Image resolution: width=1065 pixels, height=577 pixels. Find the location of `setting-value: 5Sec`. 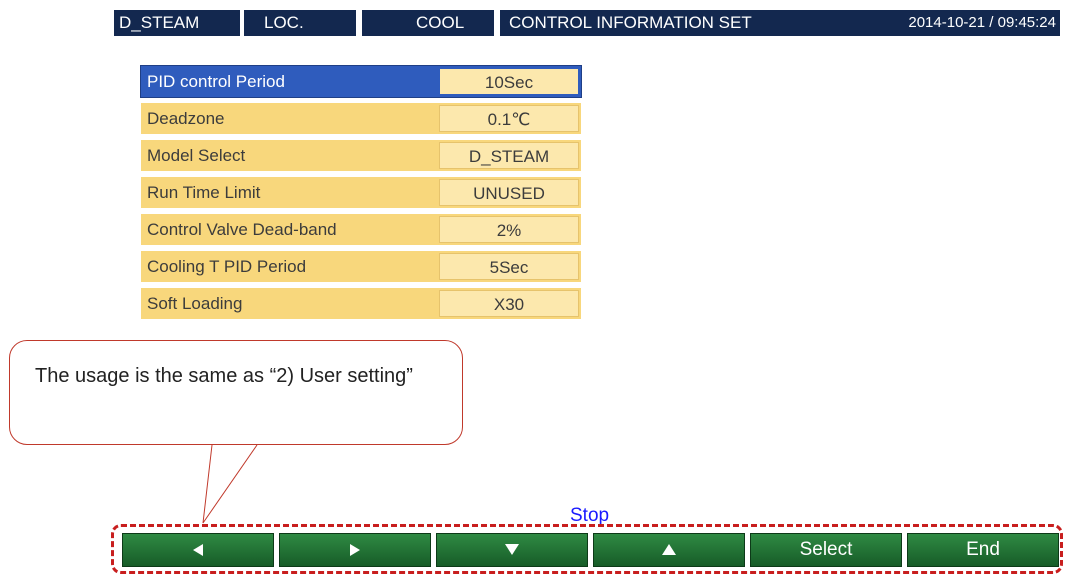

setting-value: 5Sec is located at coordinates (509, 266).